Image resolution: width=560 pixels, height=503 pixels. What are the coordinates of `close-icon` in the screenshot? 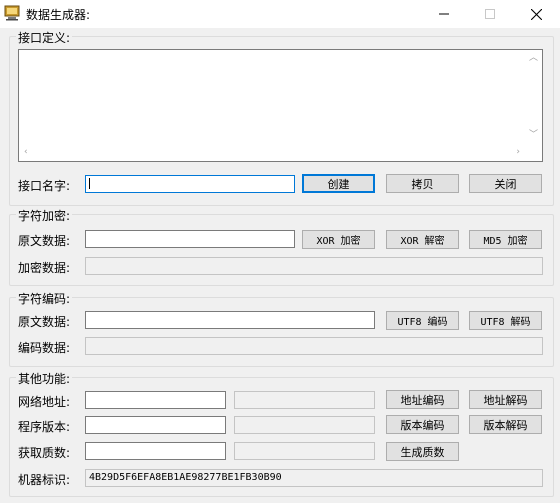 It's located at (536, 14).